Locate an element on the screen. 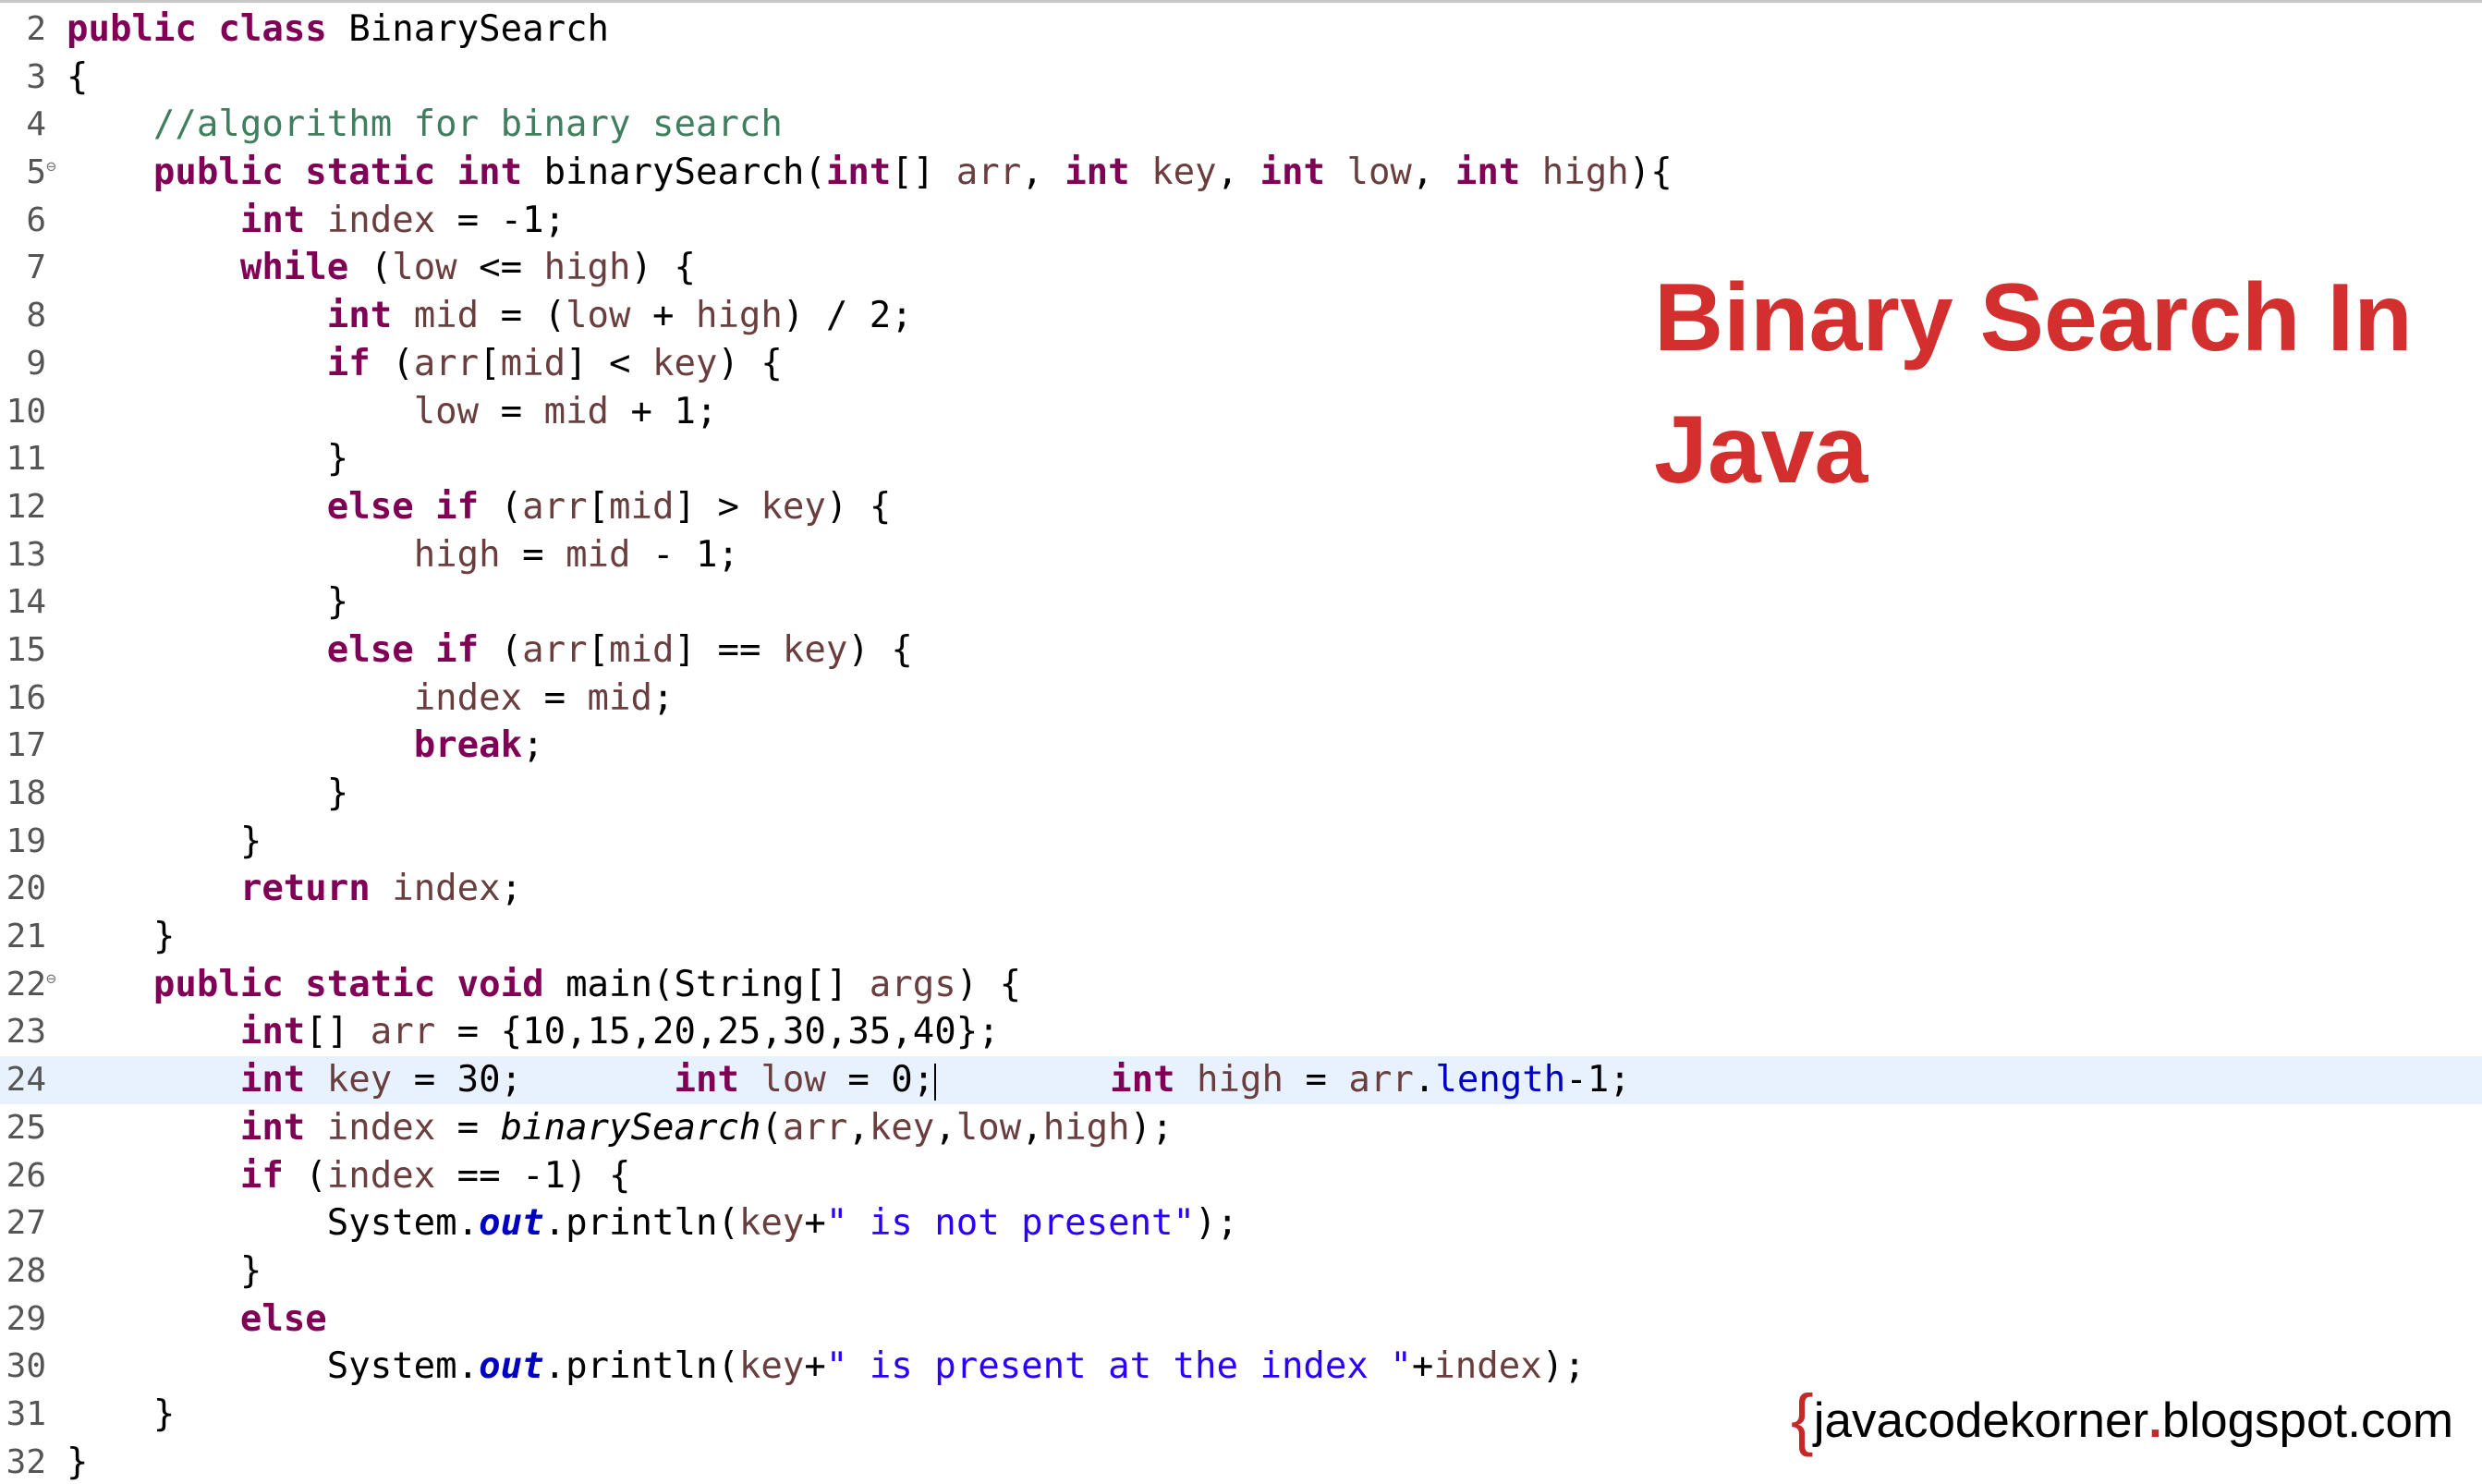 This screenshot has height=1484, width=2482. code-line: 13 high = mid - 1; is located at coordinates (1241, 555).